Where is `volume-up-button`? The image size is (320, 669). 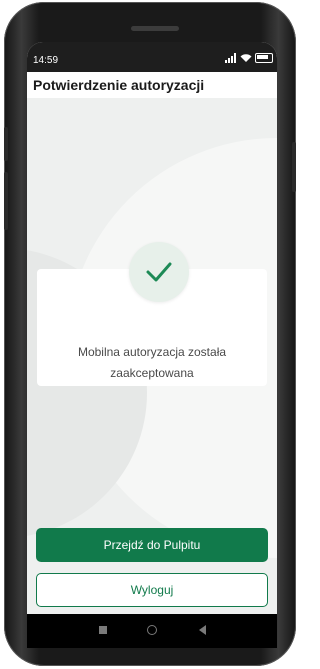 volume-up-button is located at coordinates (6, 144).